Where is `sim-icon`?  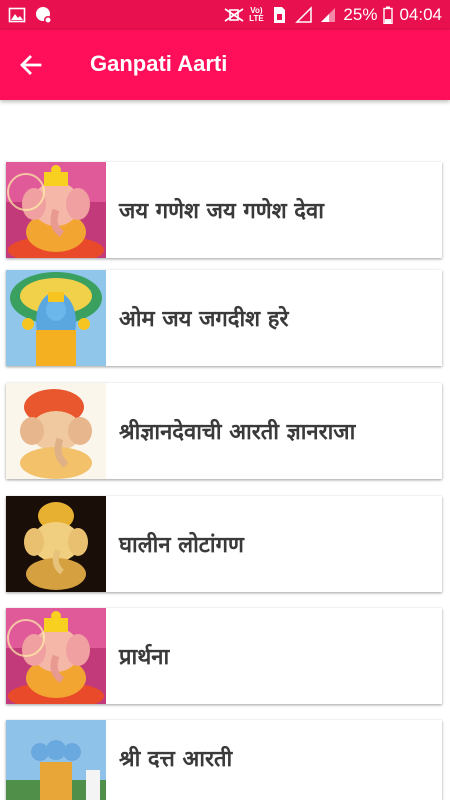
sim-icon is located at coordinates (280, 15).